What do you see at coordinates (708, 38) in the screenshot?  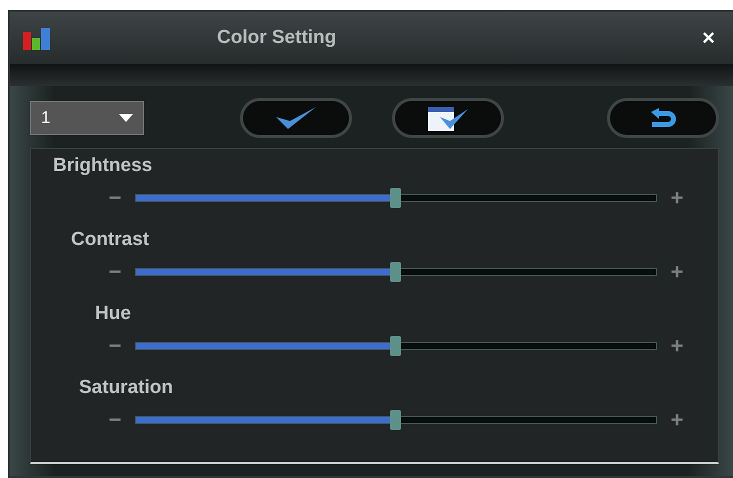 I see `close-button: ×` at bounding box center [708, 38].